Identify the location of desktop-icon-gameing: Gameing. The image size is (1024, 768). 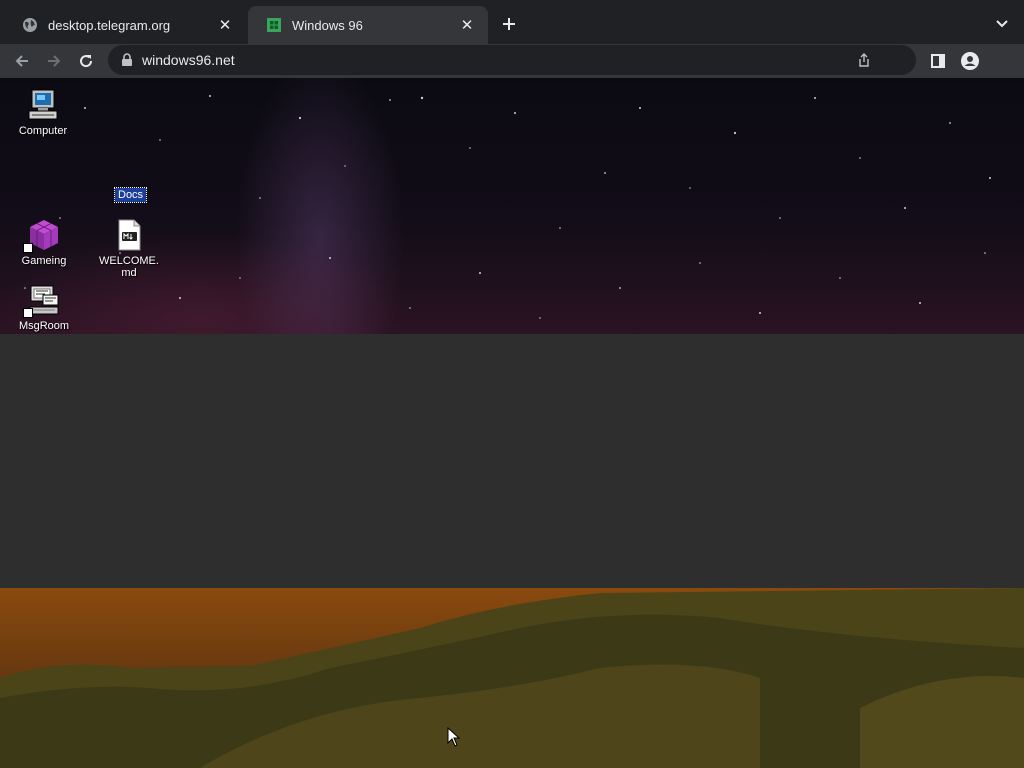
(44, 242).